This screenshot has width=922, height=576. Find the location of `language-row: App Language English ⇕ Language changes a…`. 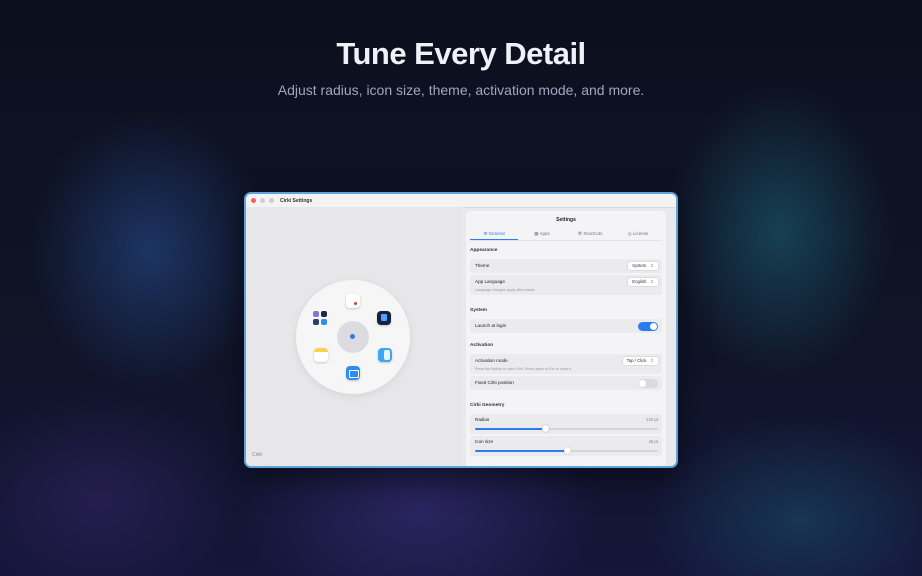

language-row: App Language English ⇕ Language changes a… is located at coordinates (566, 285).